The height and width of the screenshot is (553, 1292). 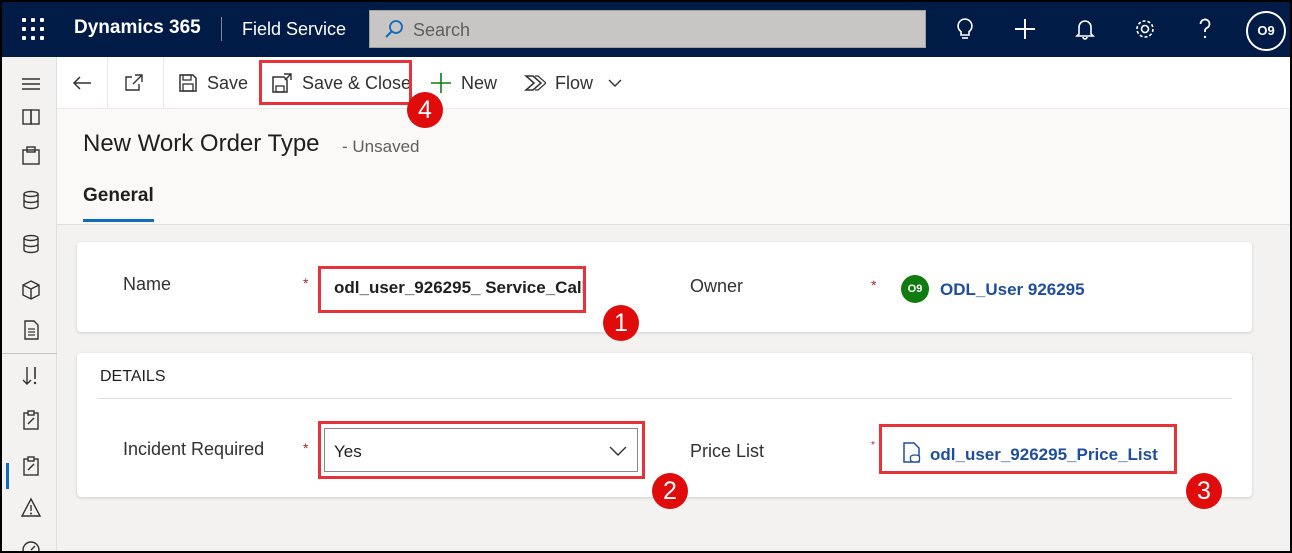 What do you see at coordinates (479, 82) in the screenshot?
I see `new-label: New` at bounding box center [479, 82].